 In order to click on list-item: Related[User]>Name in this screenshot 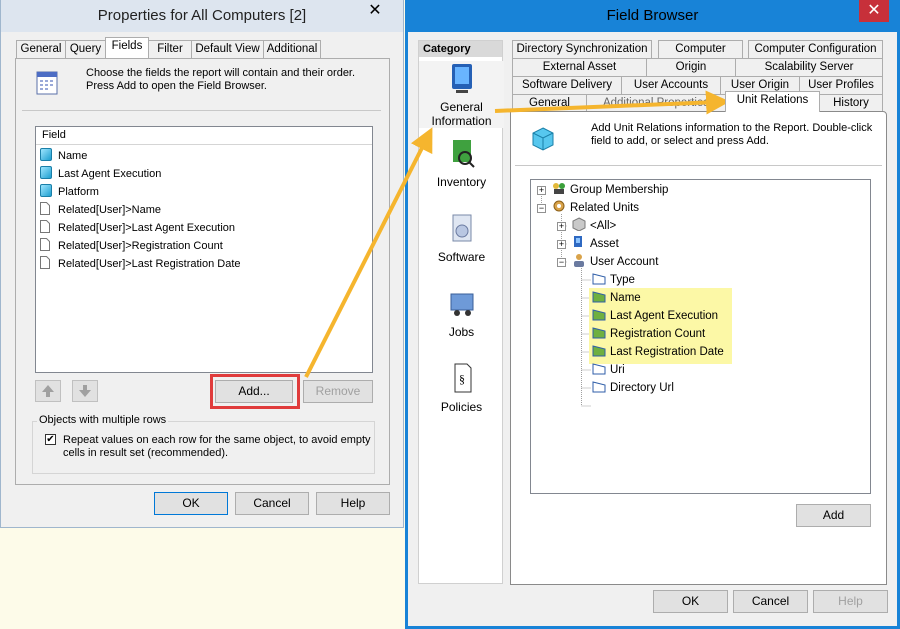, I will do `click(100, 210)`.